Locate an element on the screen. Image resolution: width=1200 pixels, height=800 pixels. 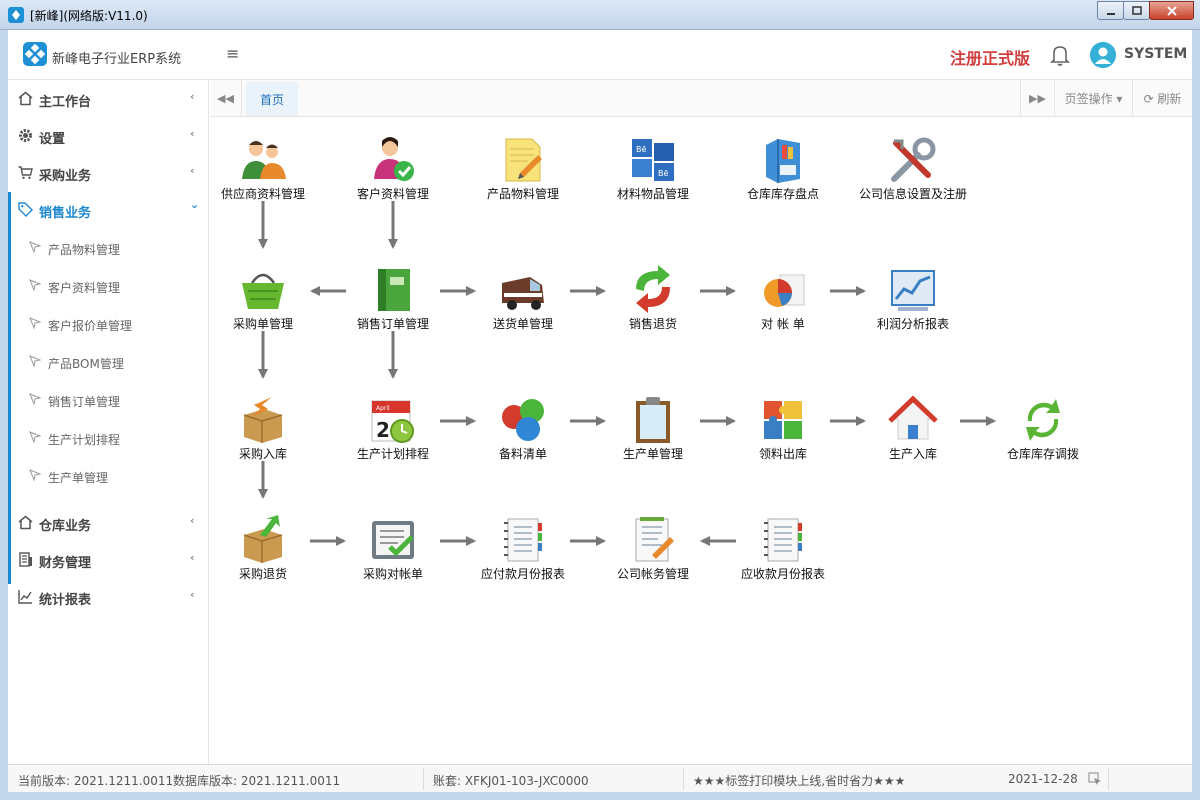
sidebar-item-label: 设置 is located at coordinates (52, 139).